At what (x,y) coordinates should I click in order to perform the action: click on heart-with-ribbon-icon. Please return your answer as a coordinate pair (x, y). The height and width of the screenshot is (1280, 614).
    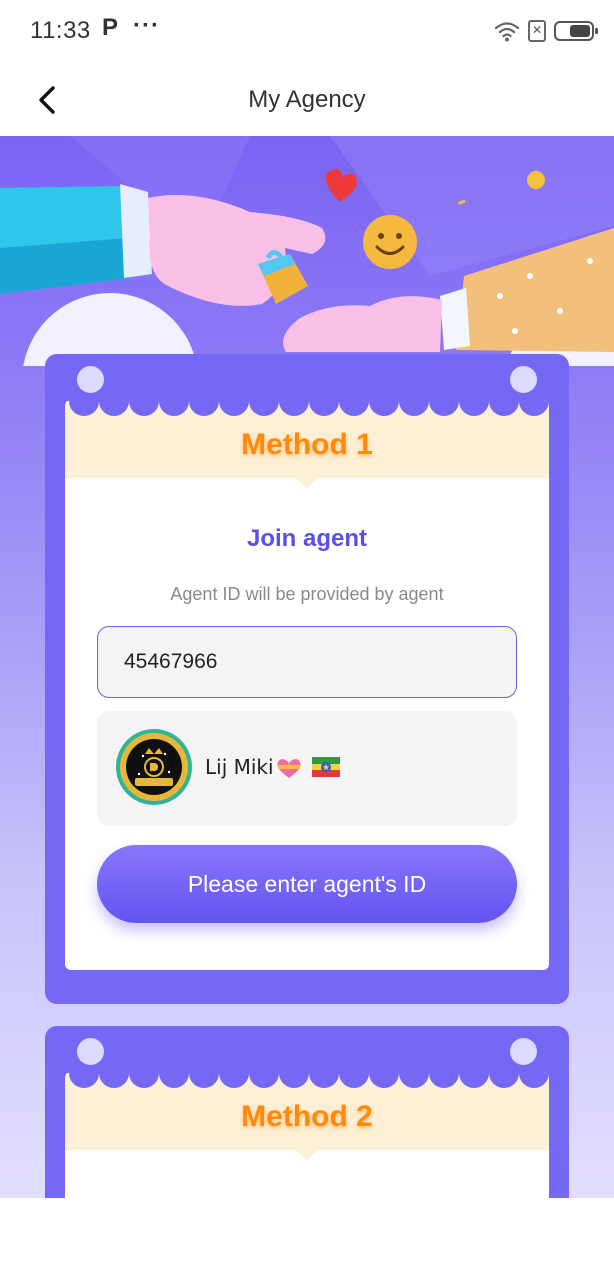
    Looking at the image, I should click on (289, 768).